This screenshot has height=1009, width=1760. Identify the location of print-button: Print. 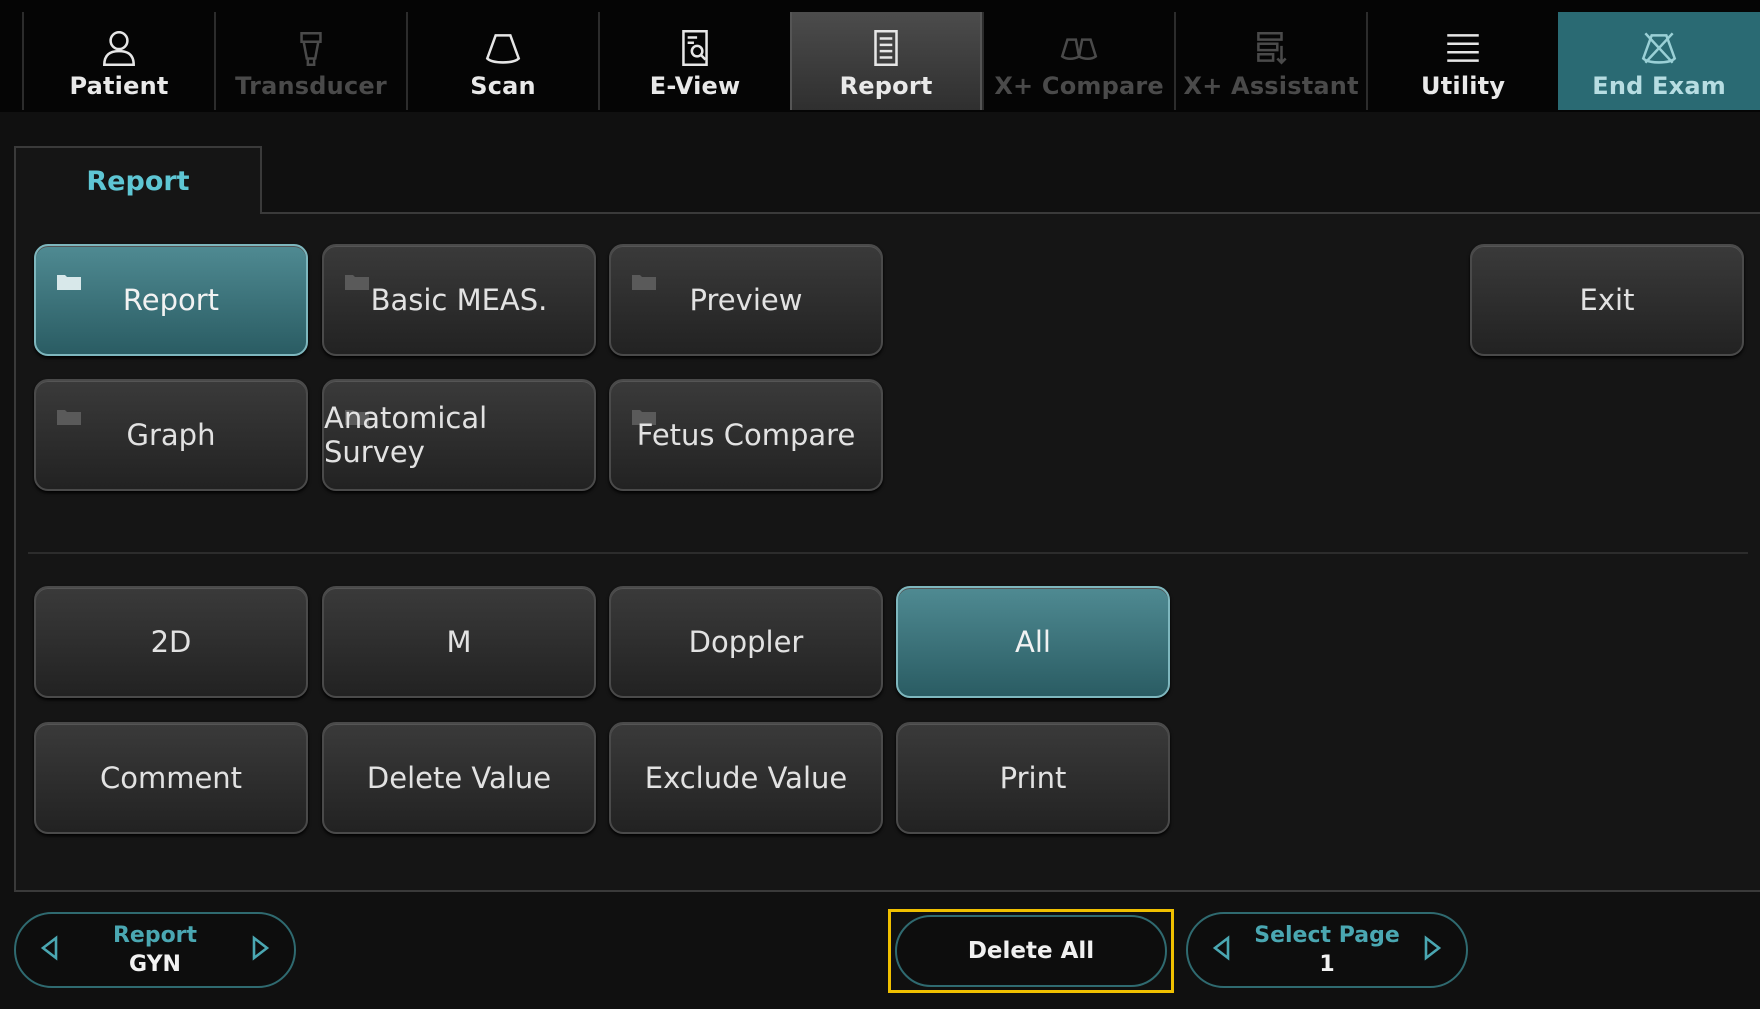
(1033, 778).